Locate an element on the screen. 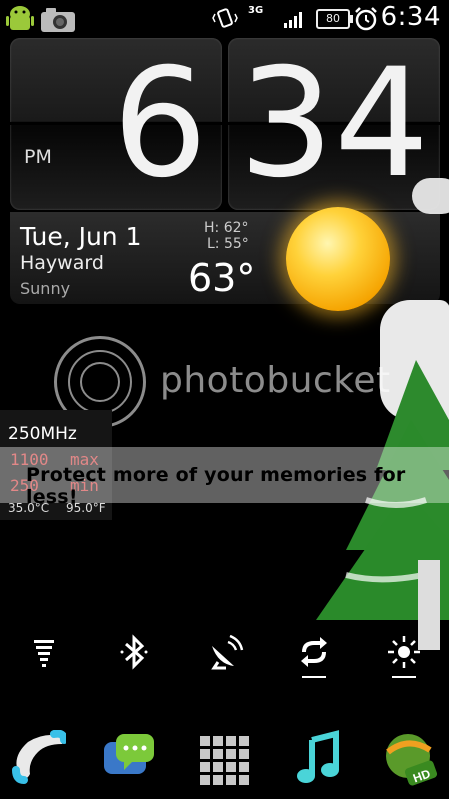 The image size is (449, 799). network-type: 3G is located at coordinates (256, 10).